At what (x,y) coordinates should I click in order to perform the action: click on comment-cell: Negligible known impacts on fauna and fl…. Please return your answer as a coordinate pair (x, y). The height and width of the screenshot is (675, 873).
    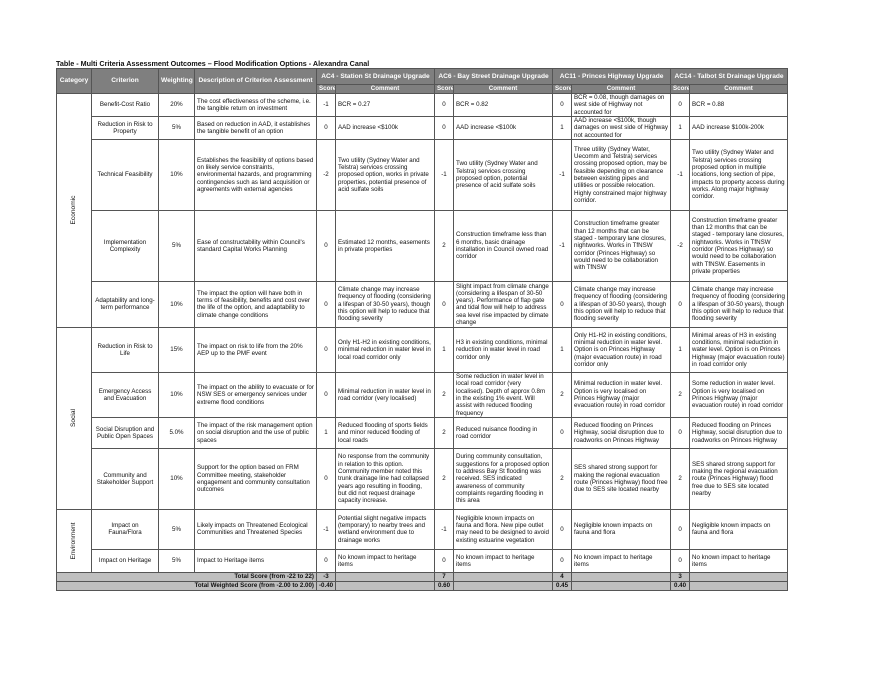
    Looking at the image, I should click on (621, 529).